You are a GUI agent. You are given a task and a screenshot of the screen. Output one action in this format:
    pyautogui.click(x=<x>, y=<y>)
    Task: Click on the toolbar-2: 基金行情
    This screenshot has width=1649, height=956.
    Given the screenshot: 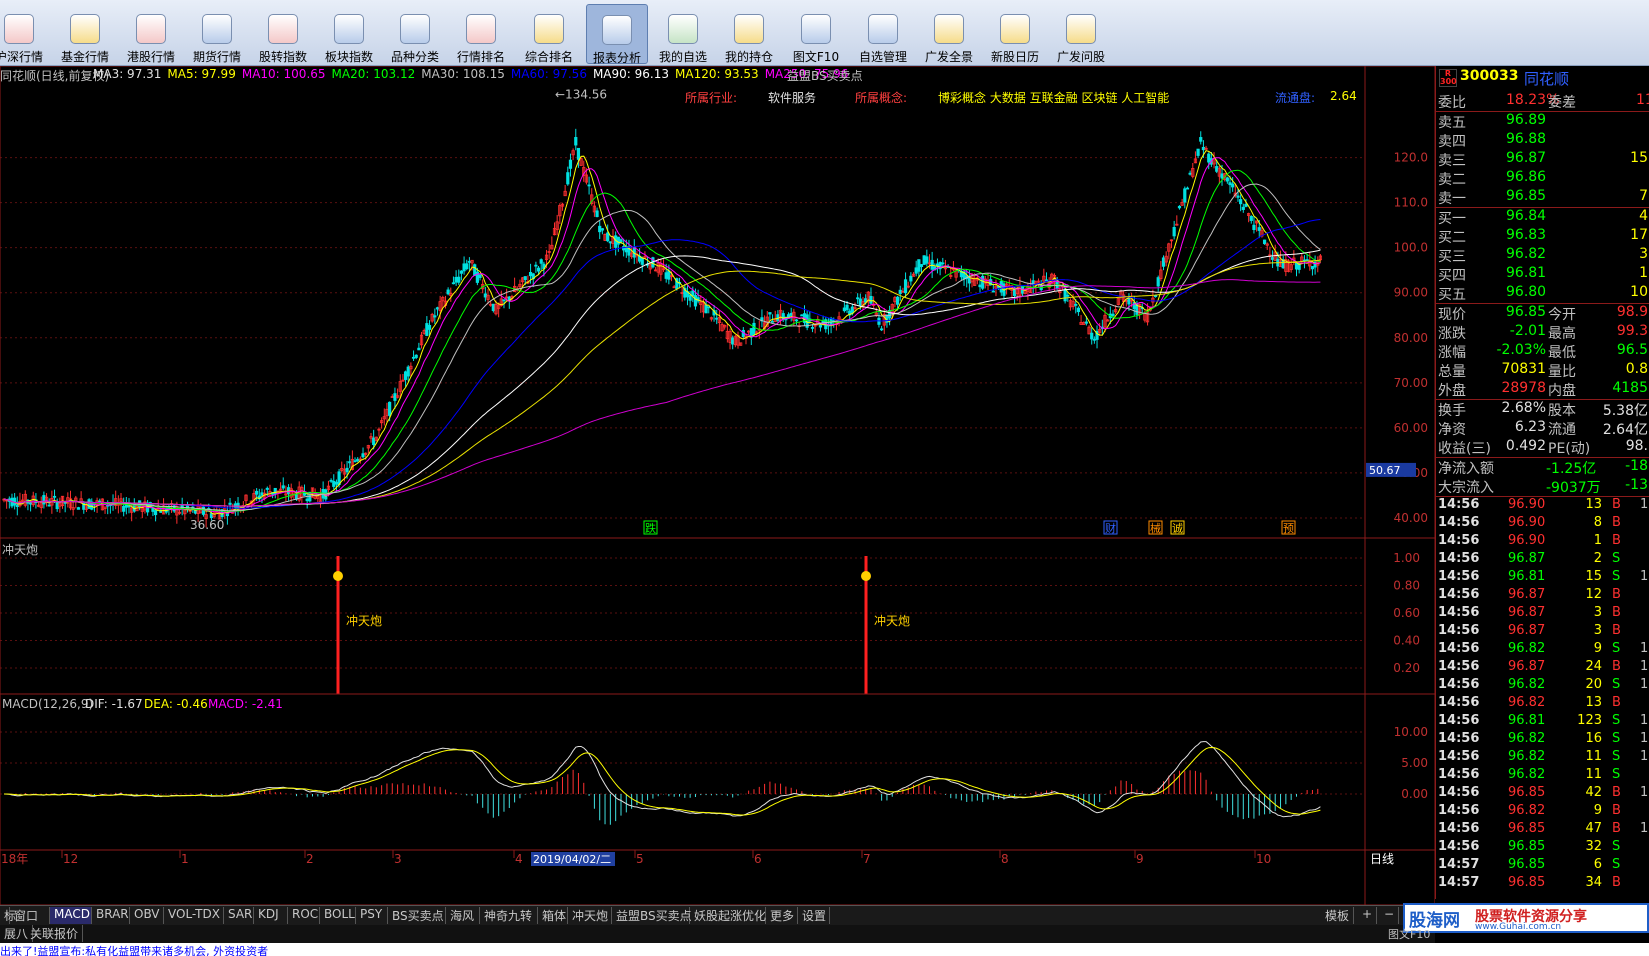 What is the action you would take?
    pyautogui.click(x=85, y=34)
    